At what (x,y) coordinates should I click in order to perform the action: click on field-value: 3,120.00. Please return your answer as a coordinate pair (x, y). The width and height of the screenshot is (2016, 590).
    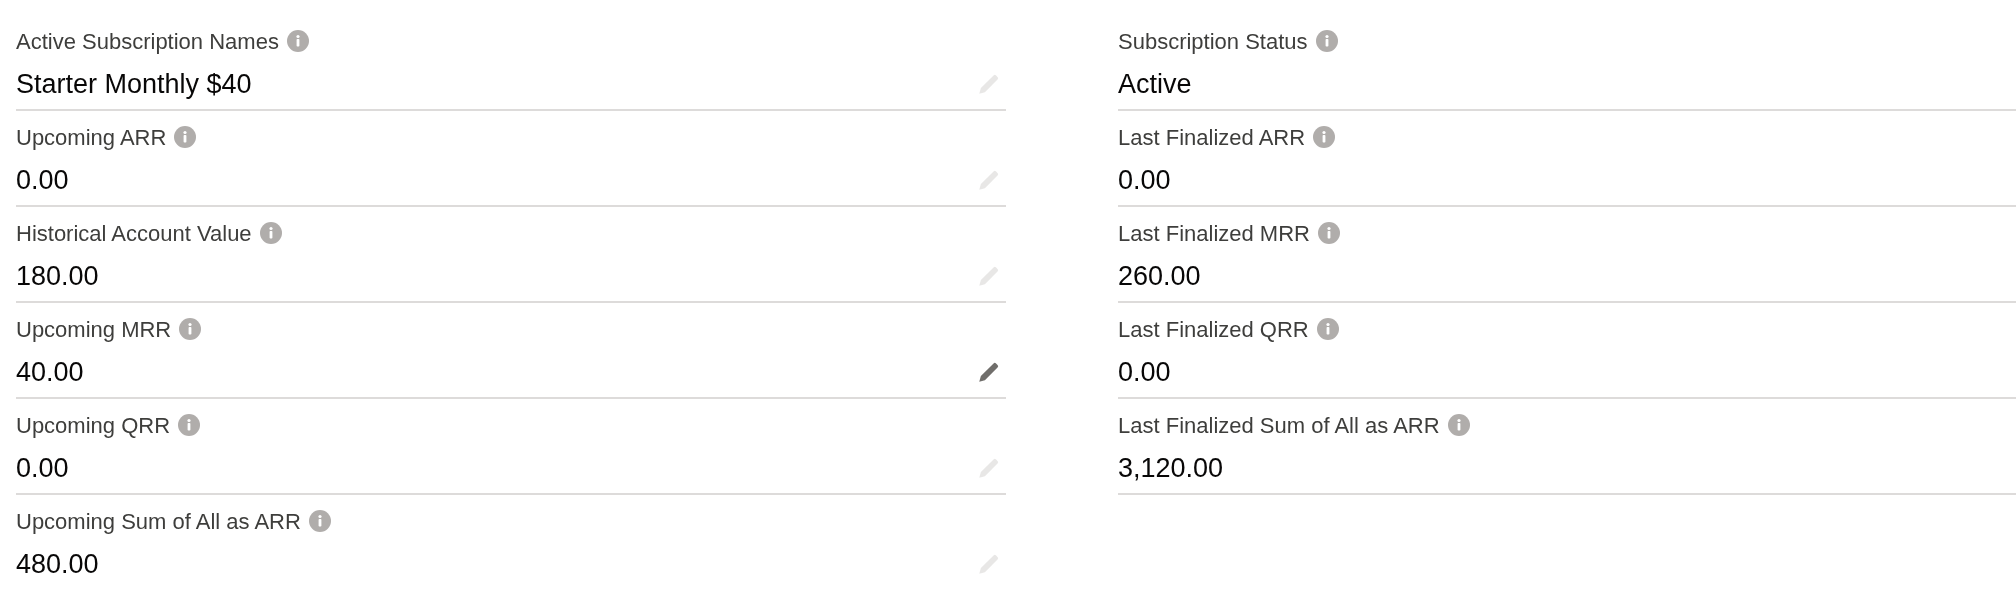
    Looking at the image, I should click on (1171, 468).